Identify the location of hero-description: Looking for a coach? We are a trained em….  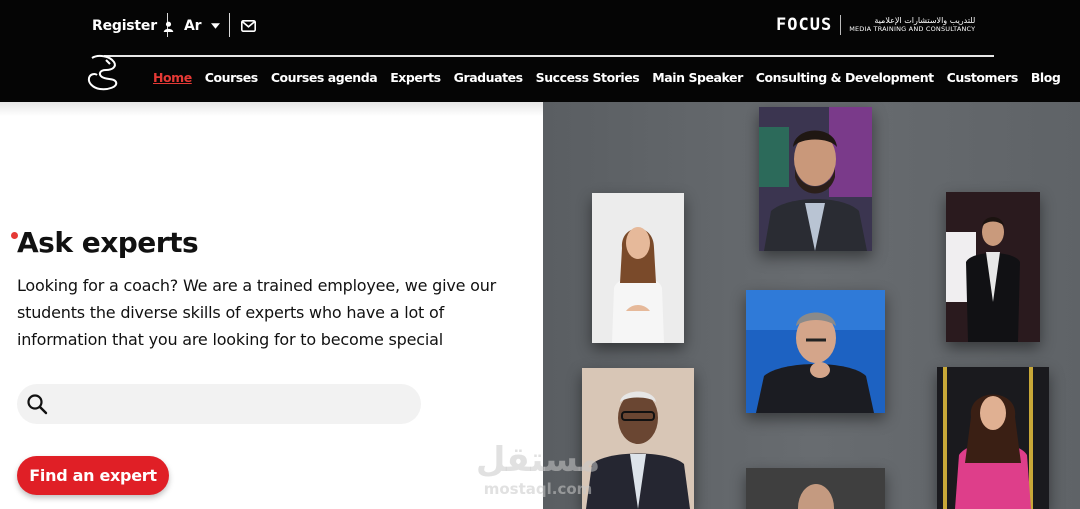
(257, 312).